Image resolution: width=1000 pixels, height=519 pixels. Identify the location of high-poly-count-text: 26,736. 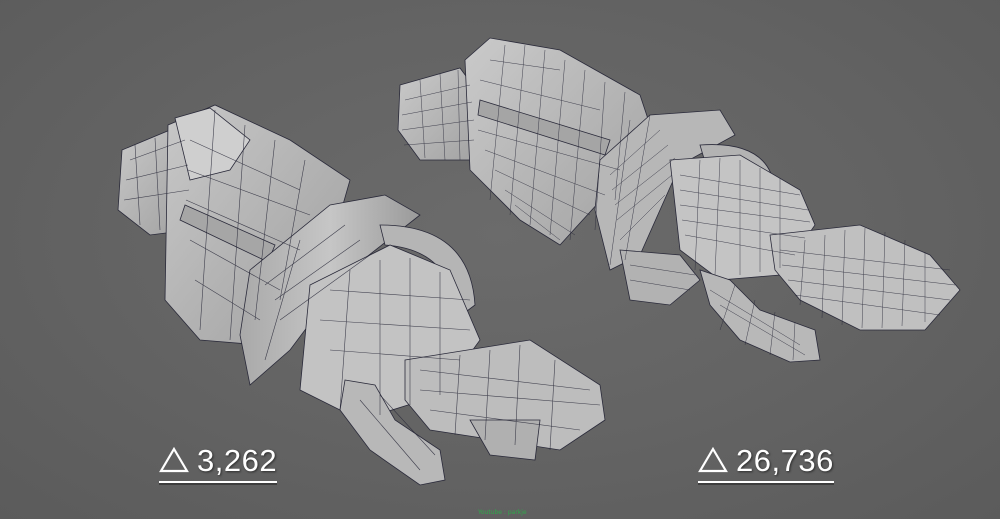
(785, 460).